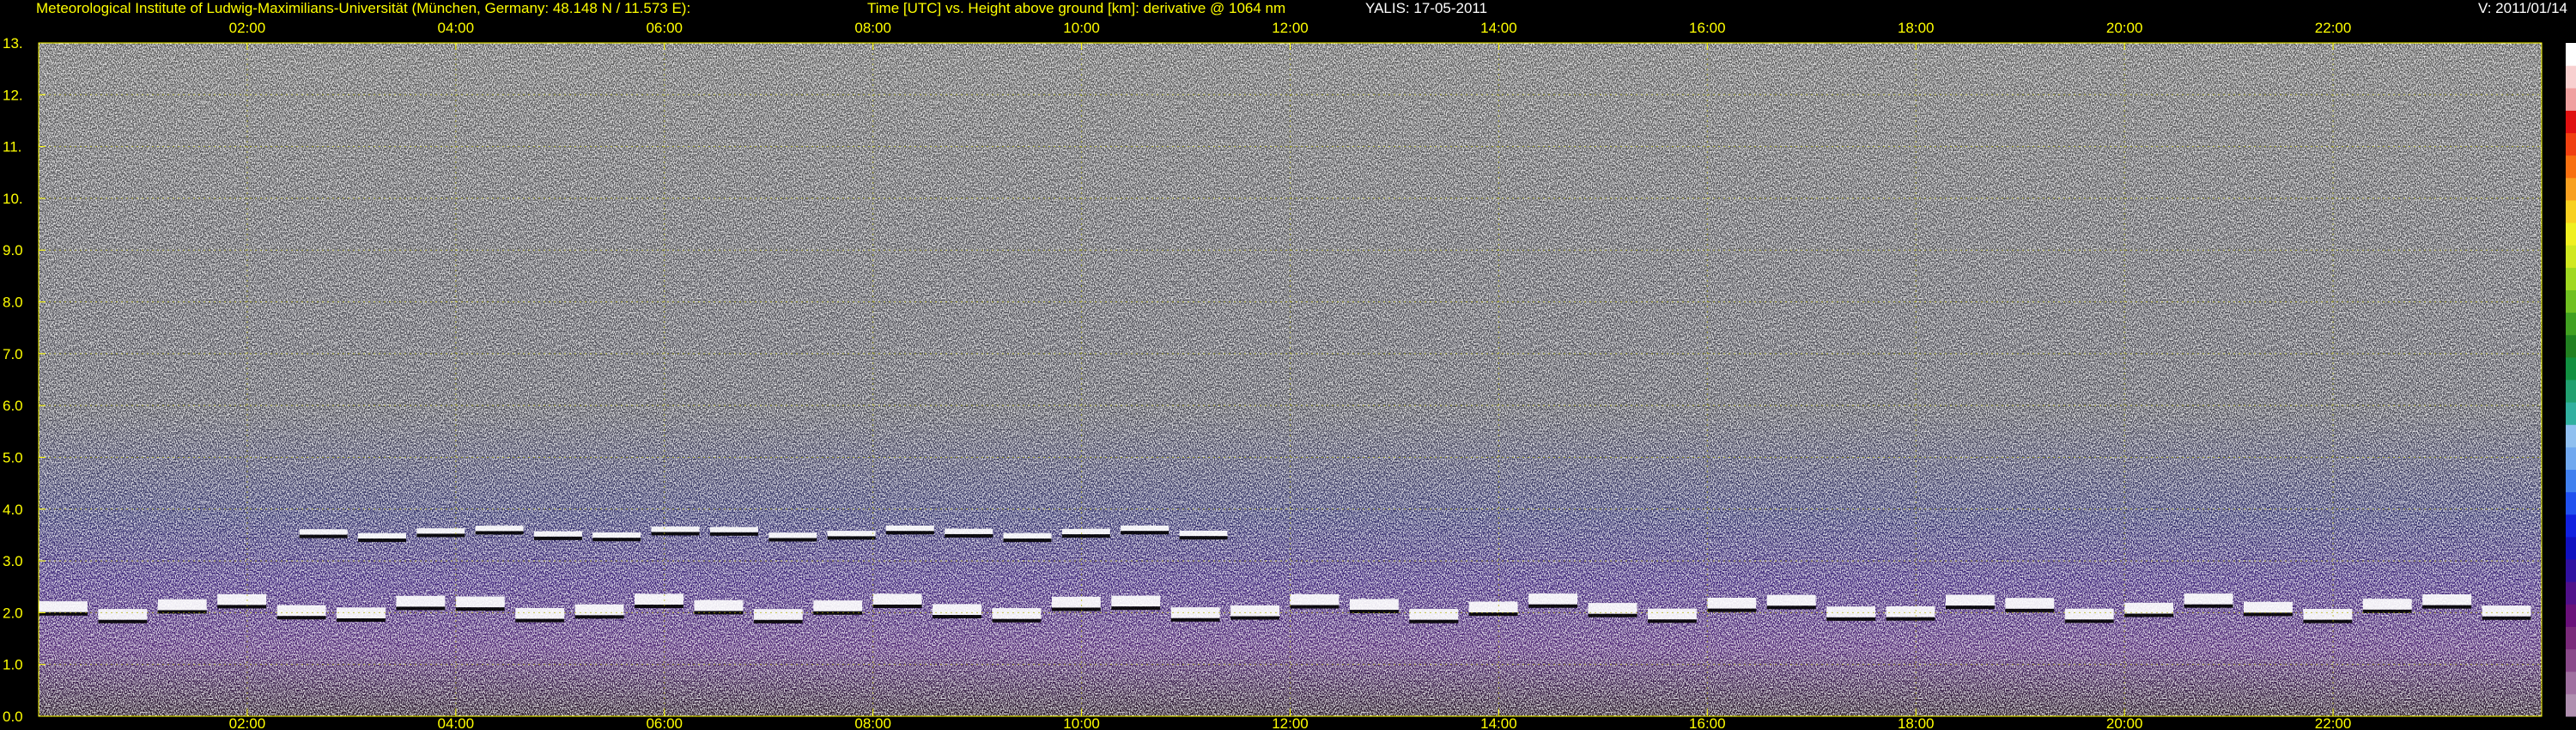  Describe the element at coordinates (248, 28) in the screenshot. I see `x-tick-label-top: 02:00` at that location.